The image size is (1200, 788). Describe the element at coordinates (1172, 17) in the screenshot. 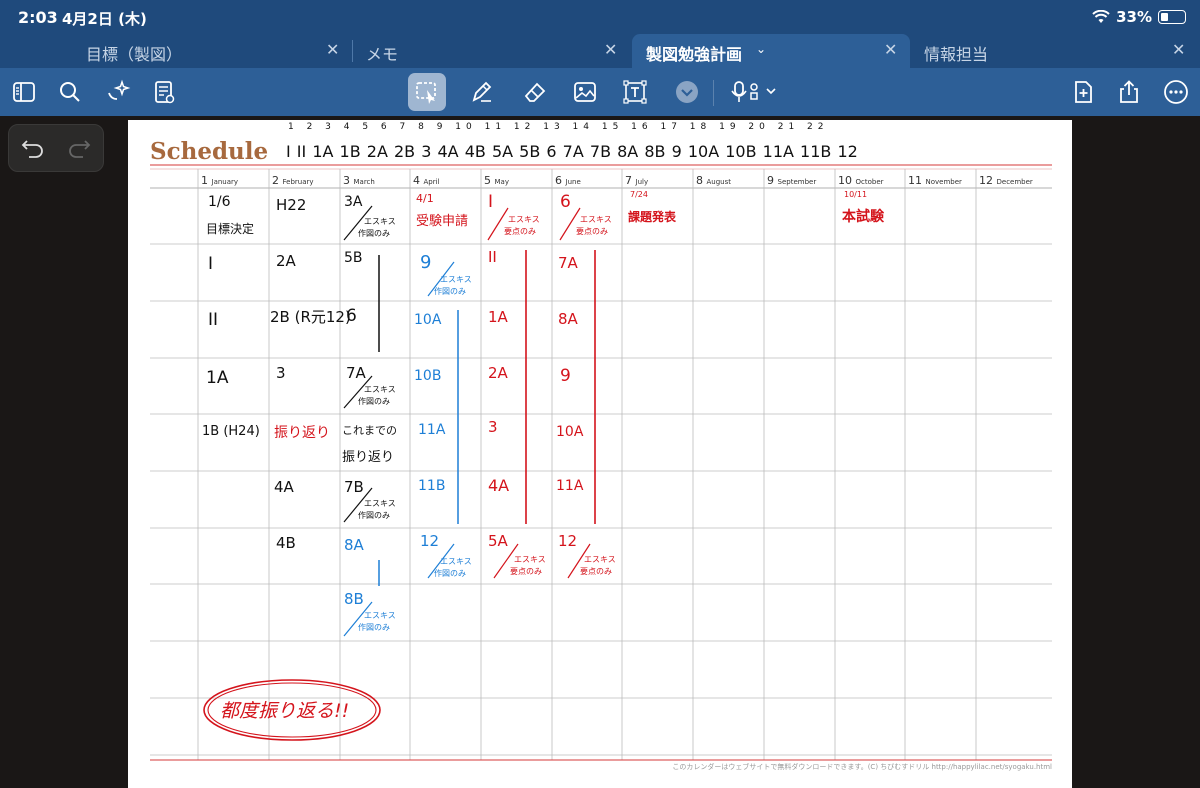

I see `battery-icon` at that location.